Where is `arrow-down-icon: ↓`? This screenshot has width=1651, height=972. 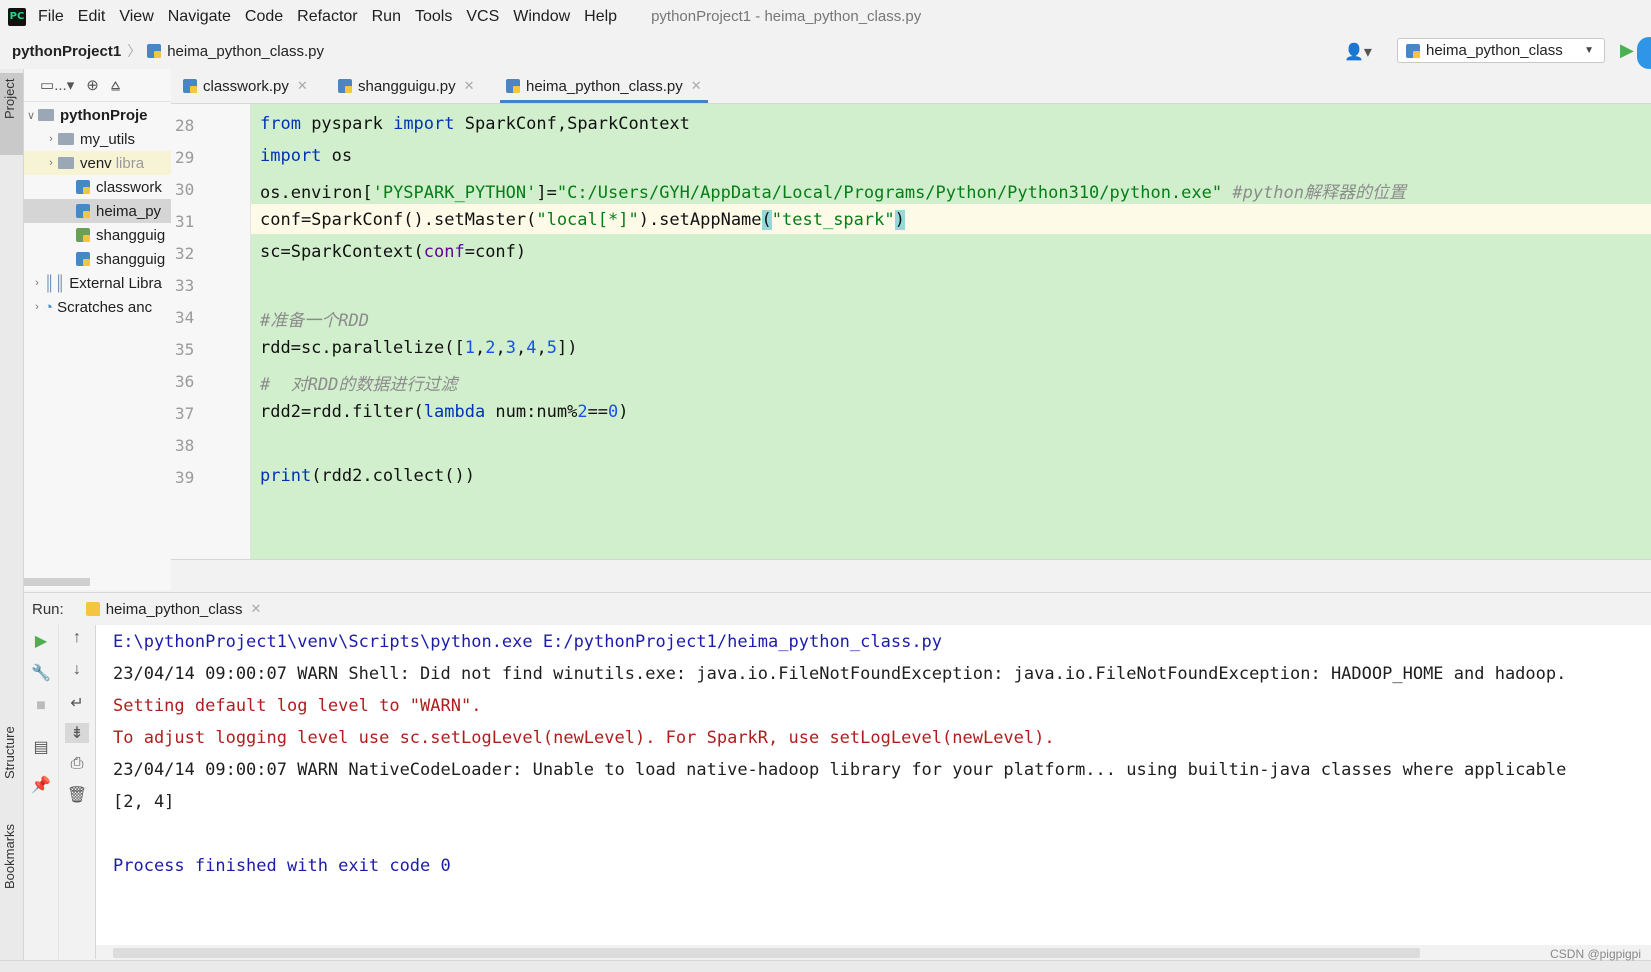 arrow-down-icon: ↓ is located at coordinates (77, 670).